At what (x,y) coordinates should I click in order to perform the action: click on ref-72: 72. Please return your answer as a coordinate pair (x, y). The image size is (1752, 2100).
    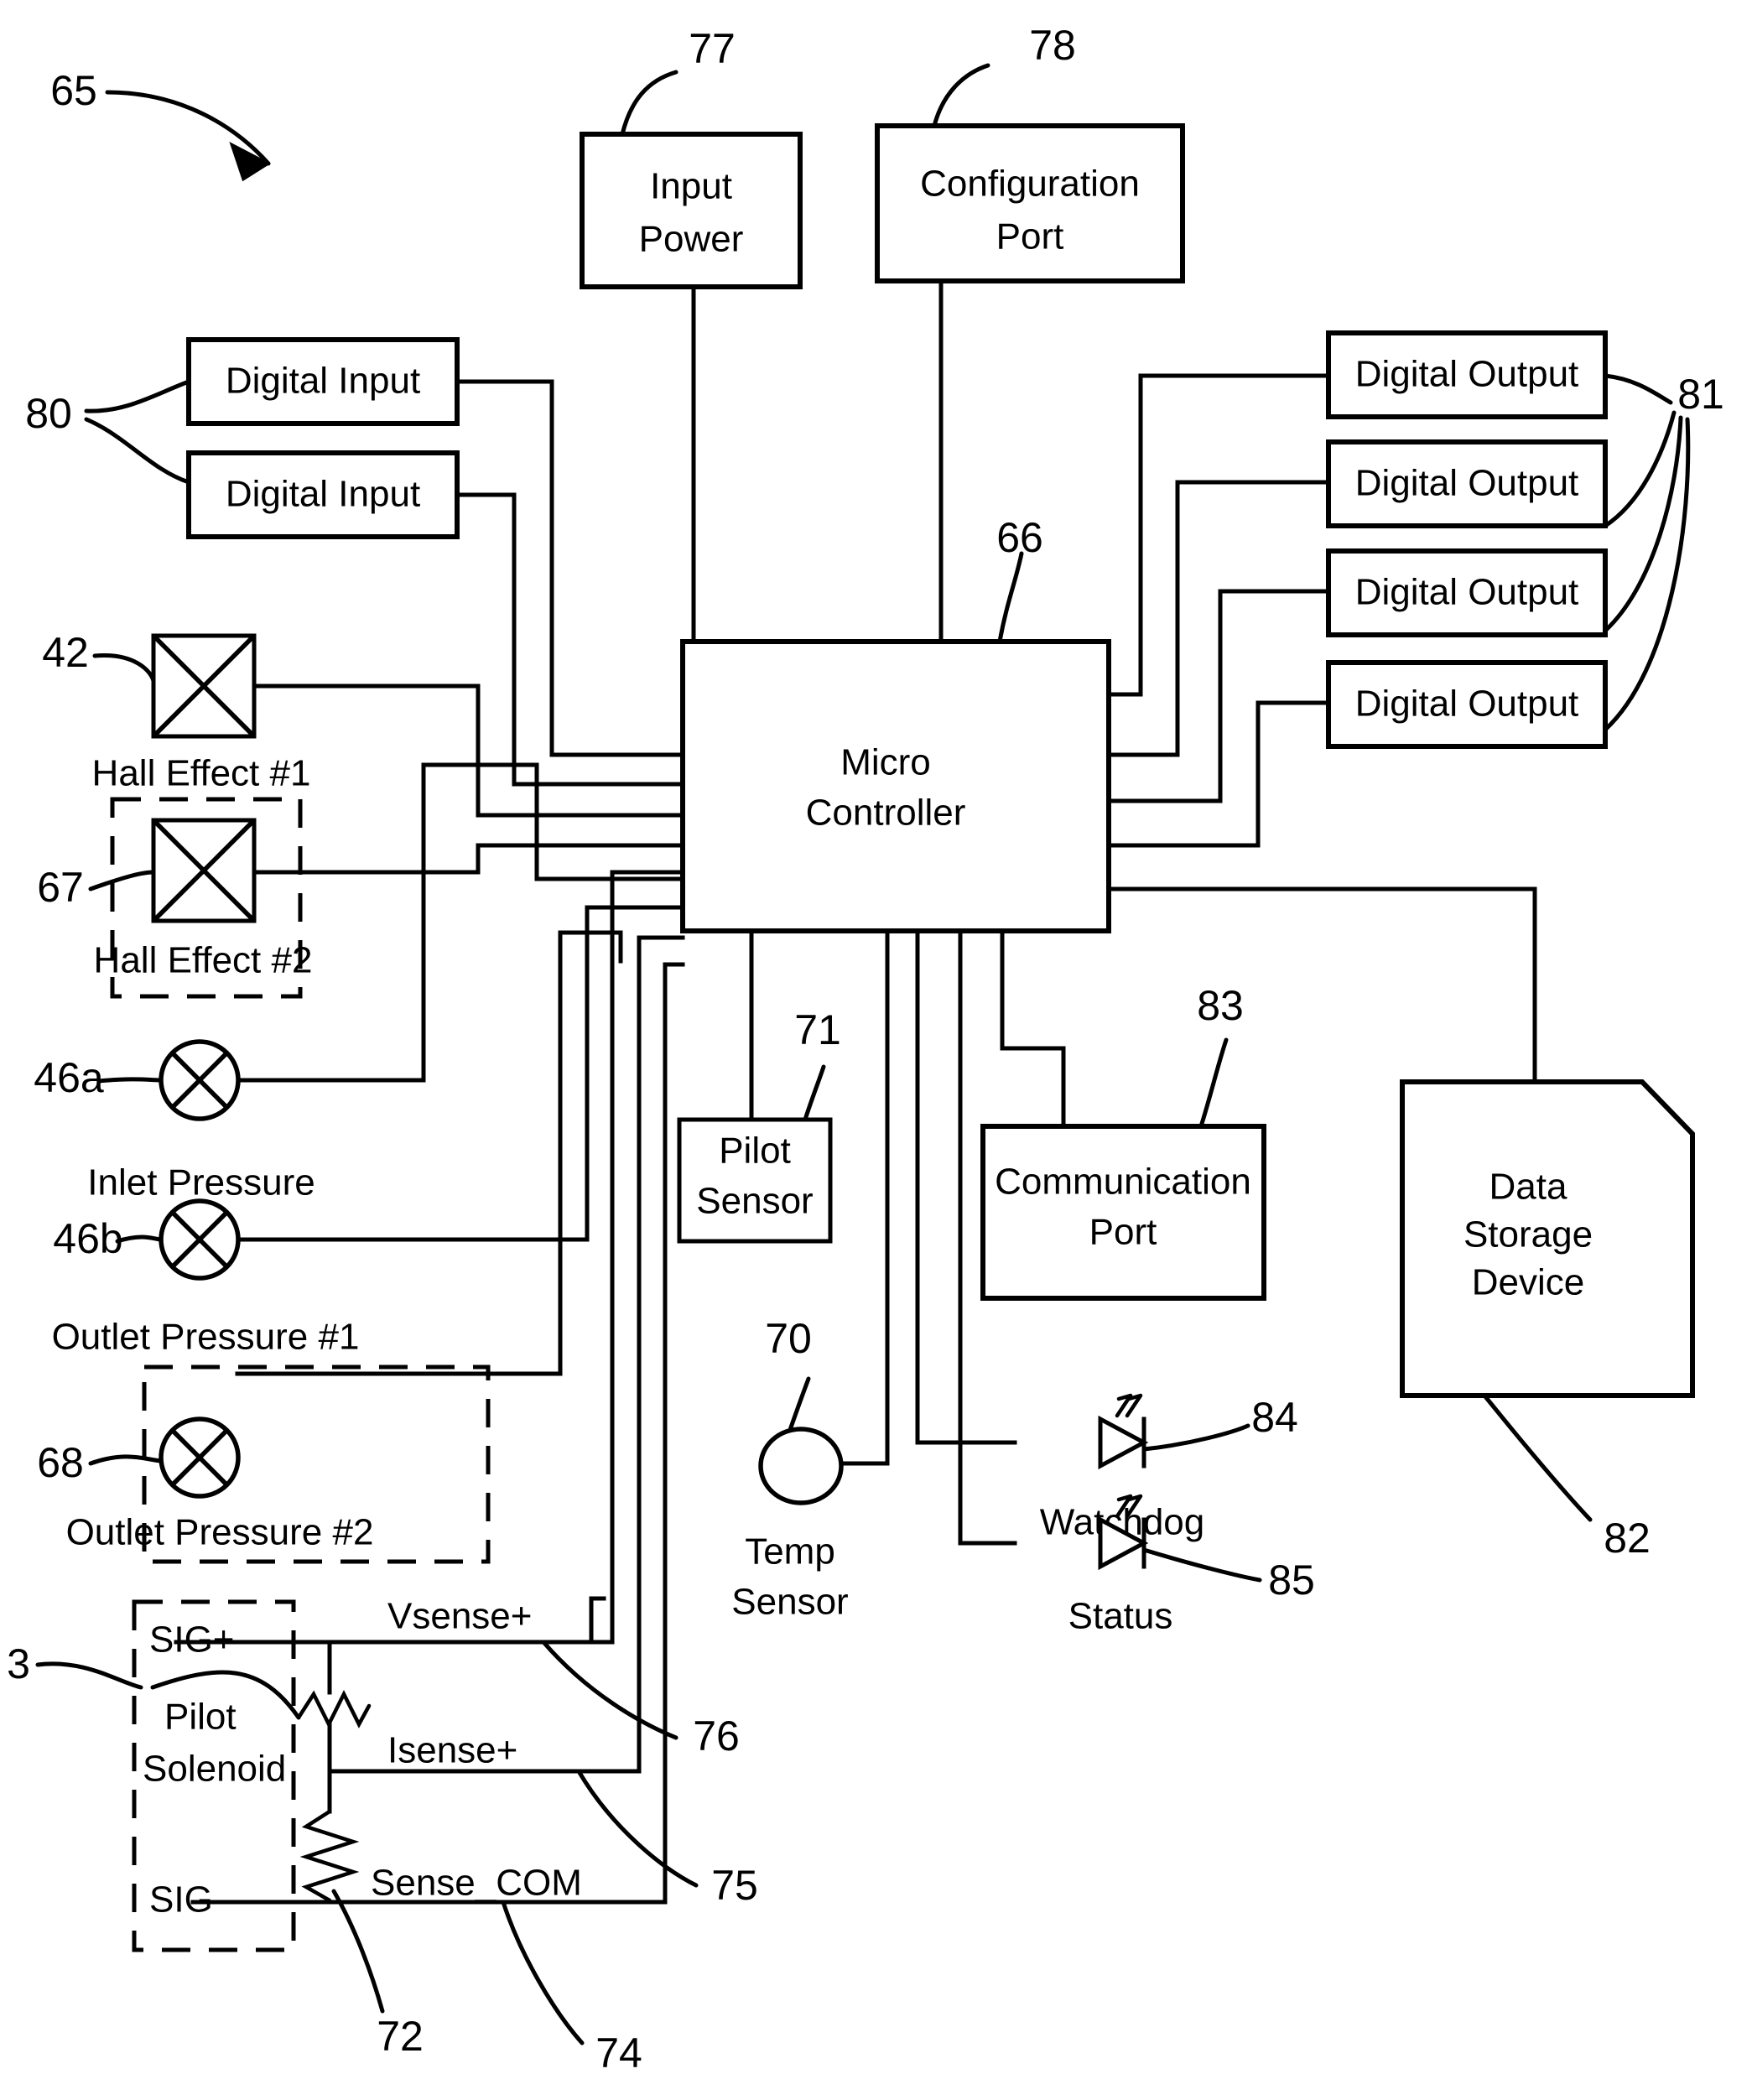
    Looking at the image, I should click on (400, 2036).